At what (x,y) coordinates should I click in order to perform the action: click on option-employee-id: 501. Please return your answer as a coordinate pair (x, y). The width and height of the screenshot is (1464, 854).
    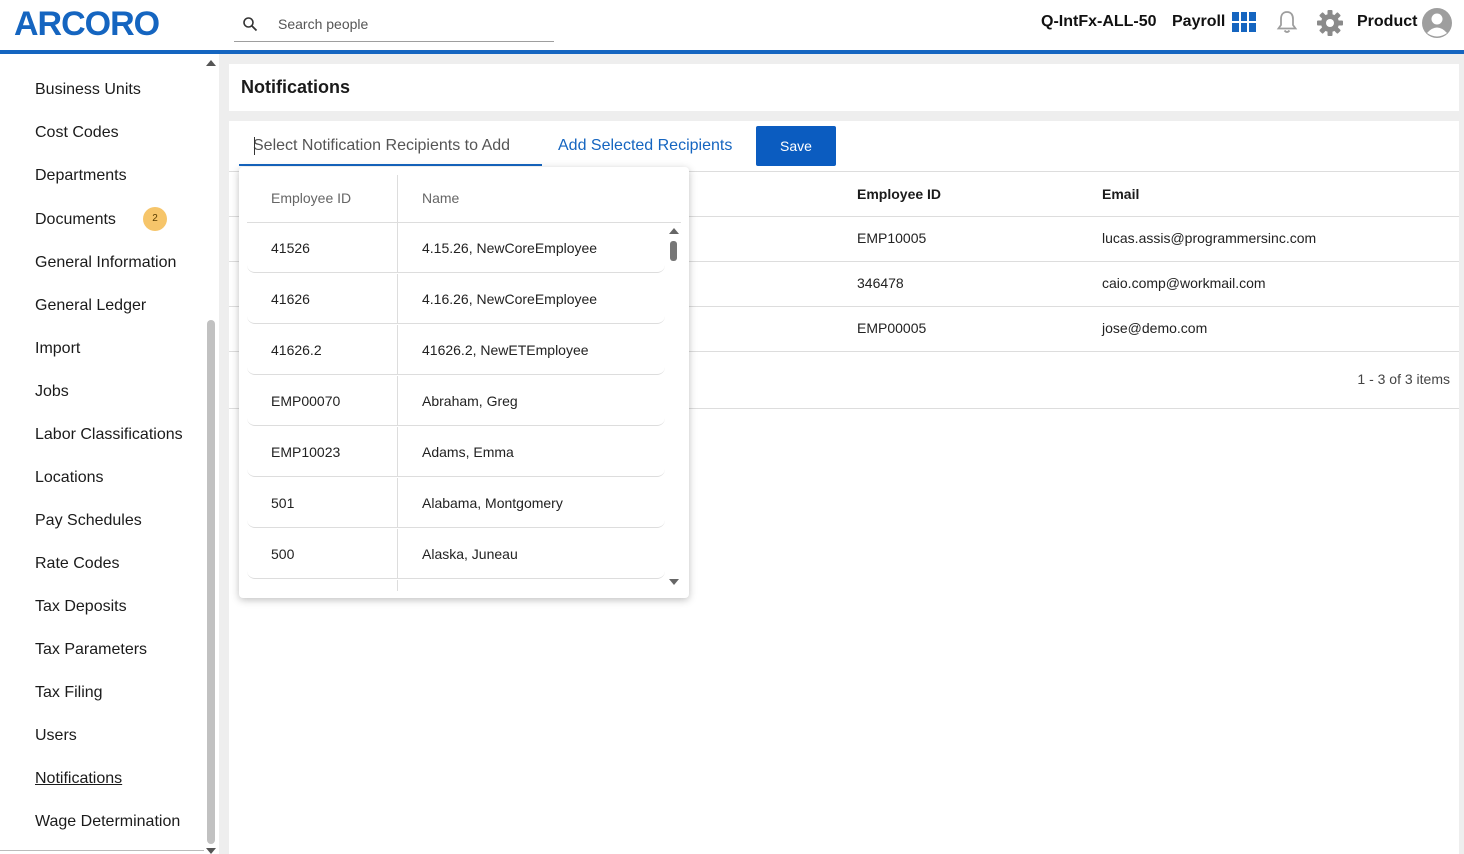
    Looking at the image, I should click on (283, 503).